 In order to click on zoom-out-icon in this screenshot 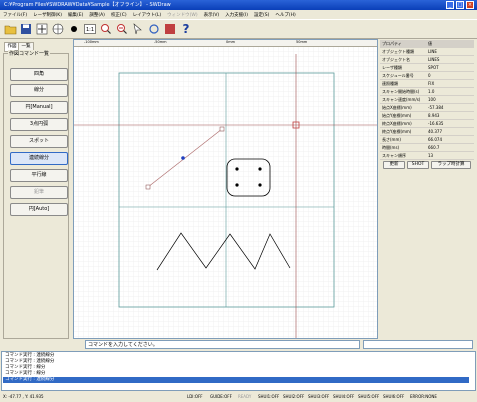, I will do `click(122, 29)`.